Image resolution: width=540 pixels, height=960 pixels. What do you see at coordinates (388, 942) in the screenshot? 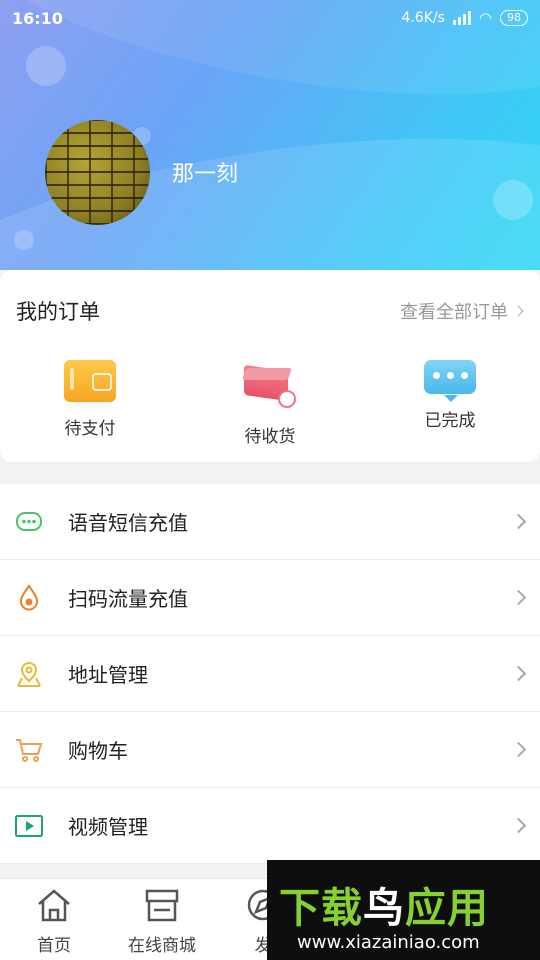
I see `watermark-url: www.xiazainiao.com` at bounding box center [388, 942].